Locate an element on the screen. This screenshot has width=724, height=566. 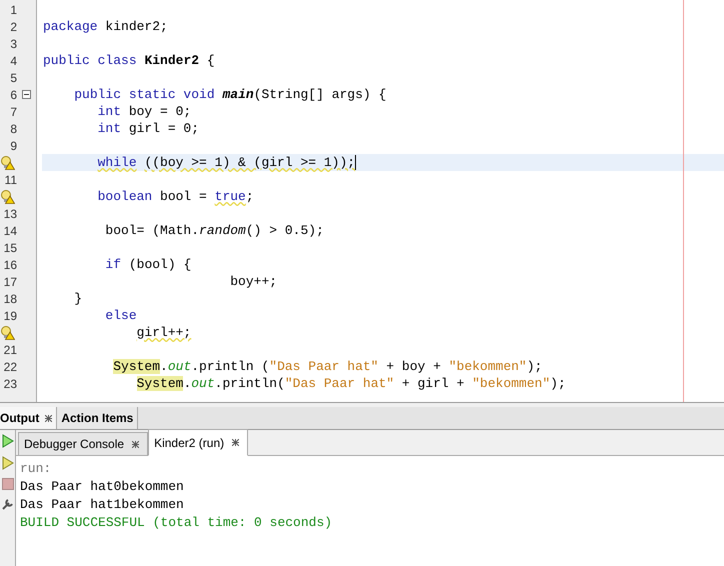
code-line: } is located at coordinates (77, 298).